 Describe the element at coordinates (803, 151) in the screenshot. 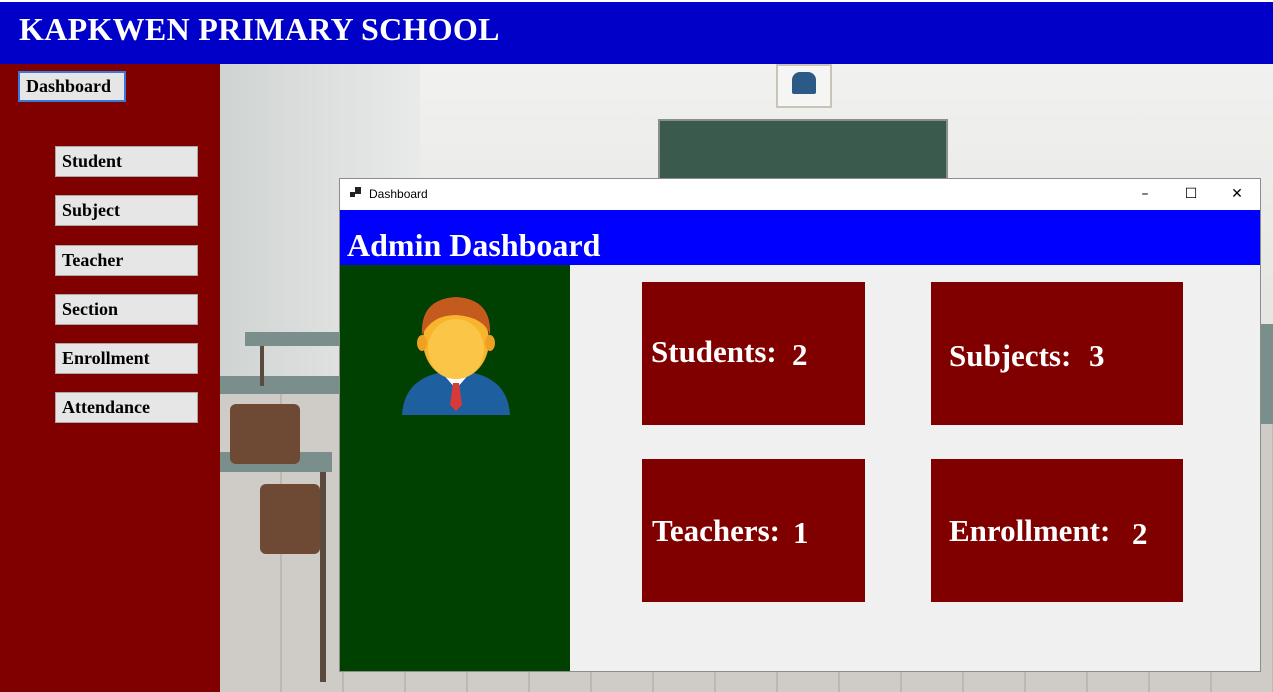

I see `chalkboard` at that location.